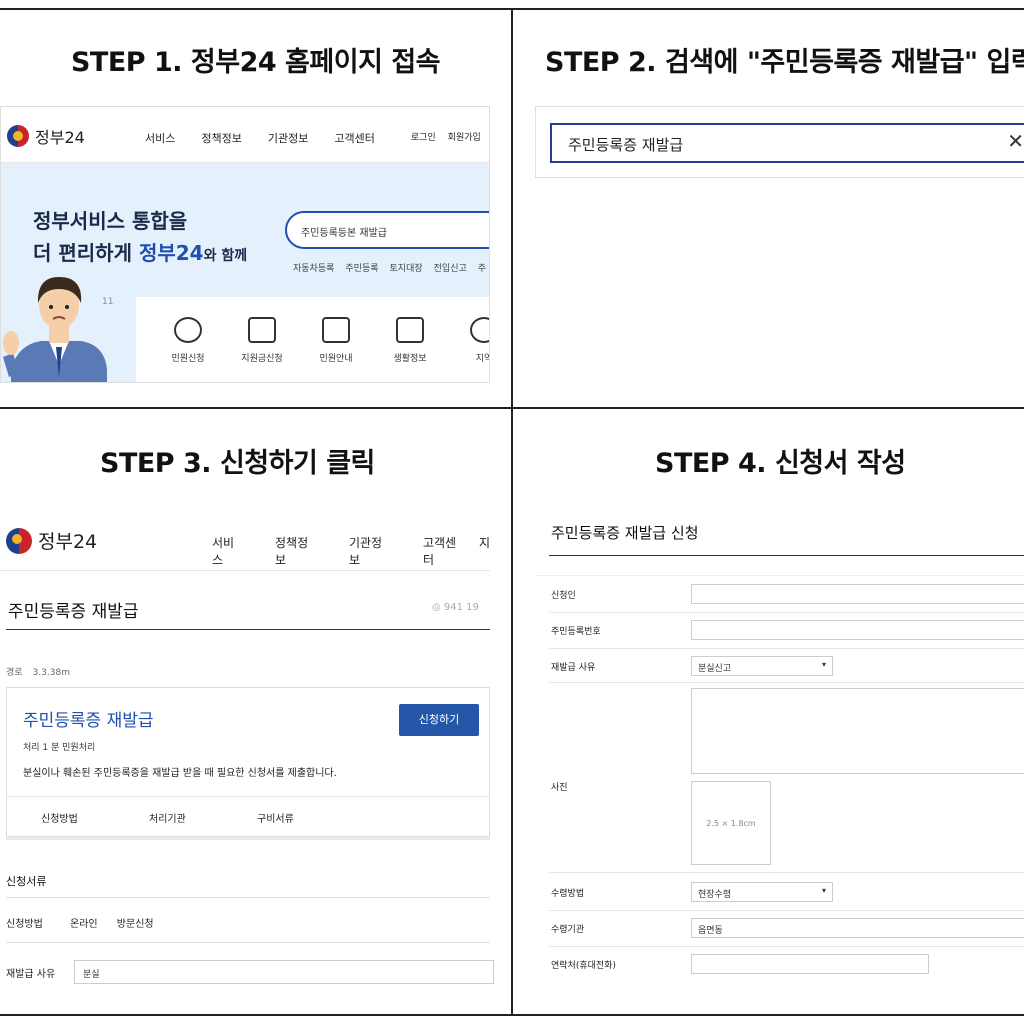  I want to click on tab-apply-method: 신청방법, so click(59, 817).